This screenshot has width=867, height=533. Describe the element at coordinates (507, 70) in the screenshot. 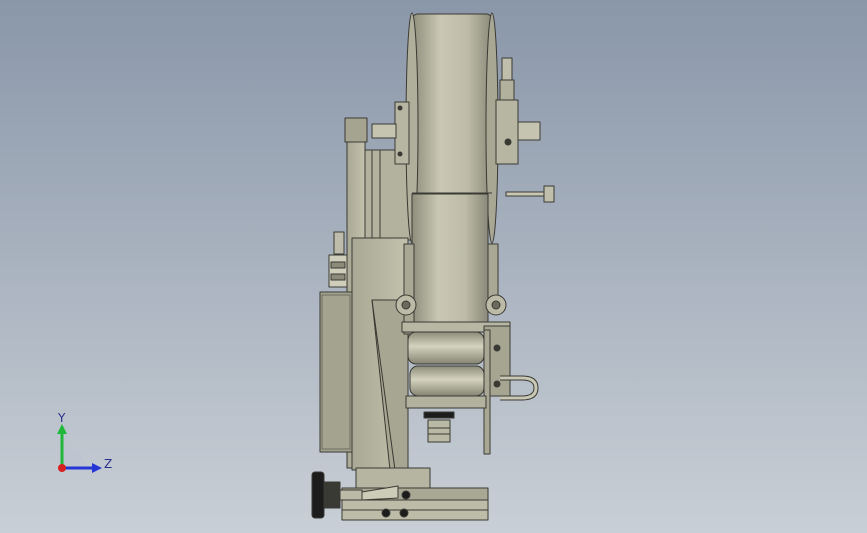

I see `fitting-top` at that location.